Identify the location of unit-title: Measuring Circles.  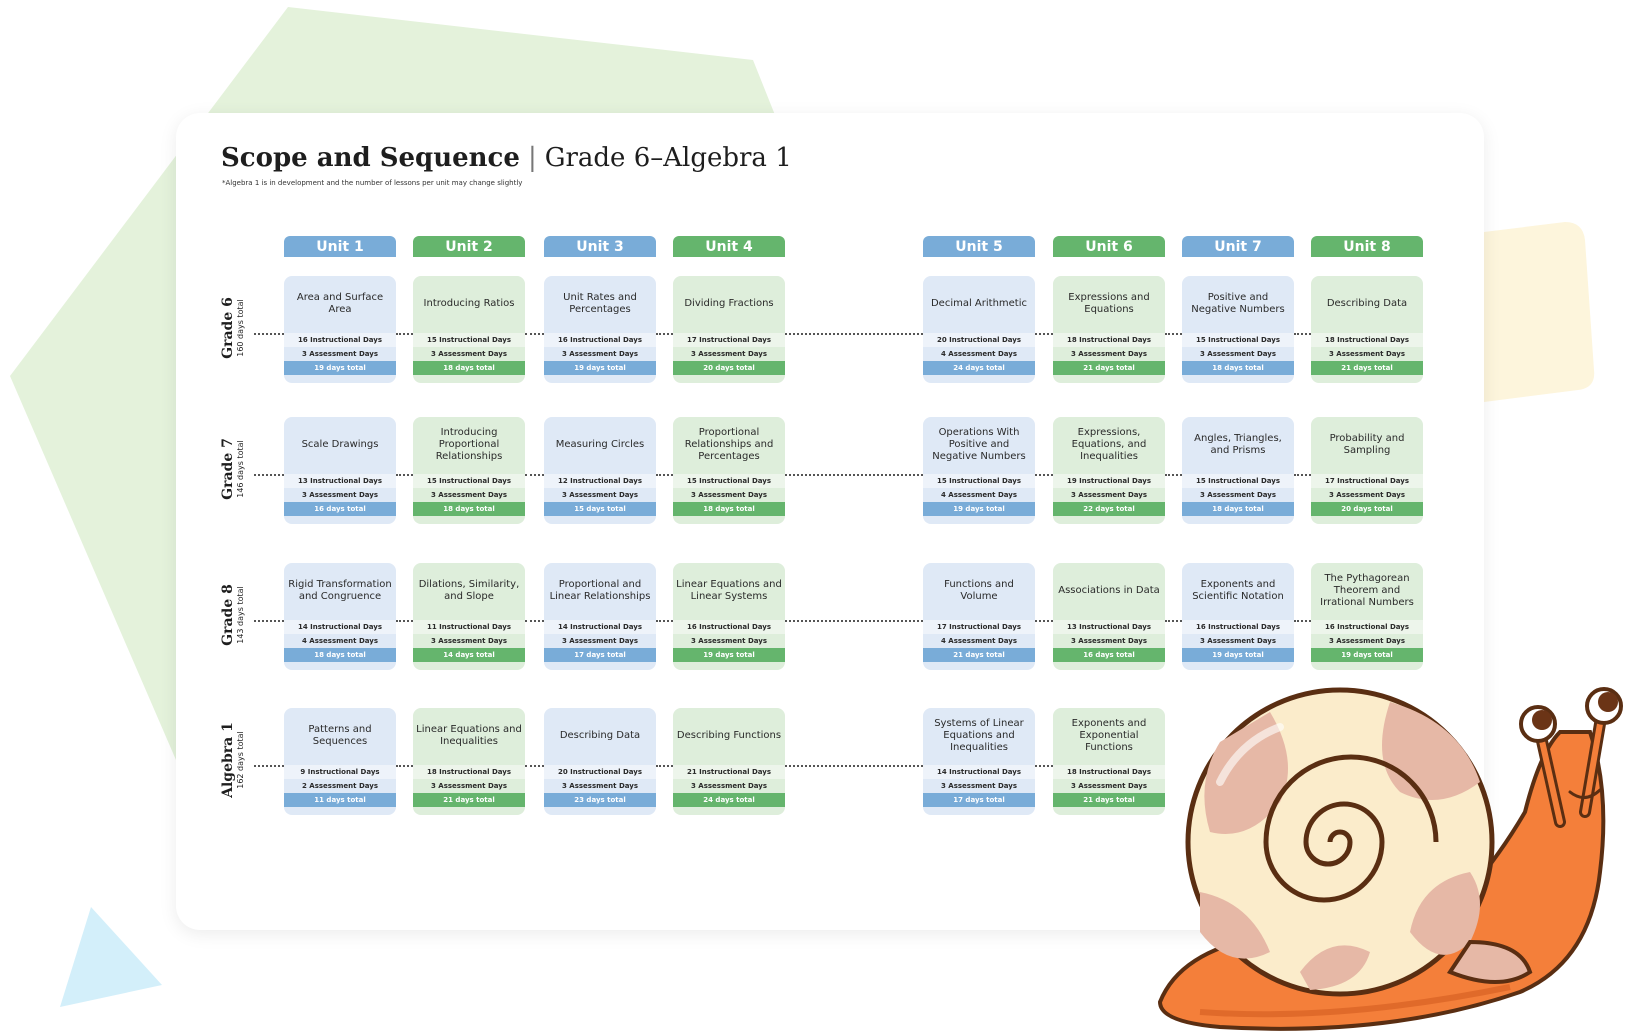
(600, 444).